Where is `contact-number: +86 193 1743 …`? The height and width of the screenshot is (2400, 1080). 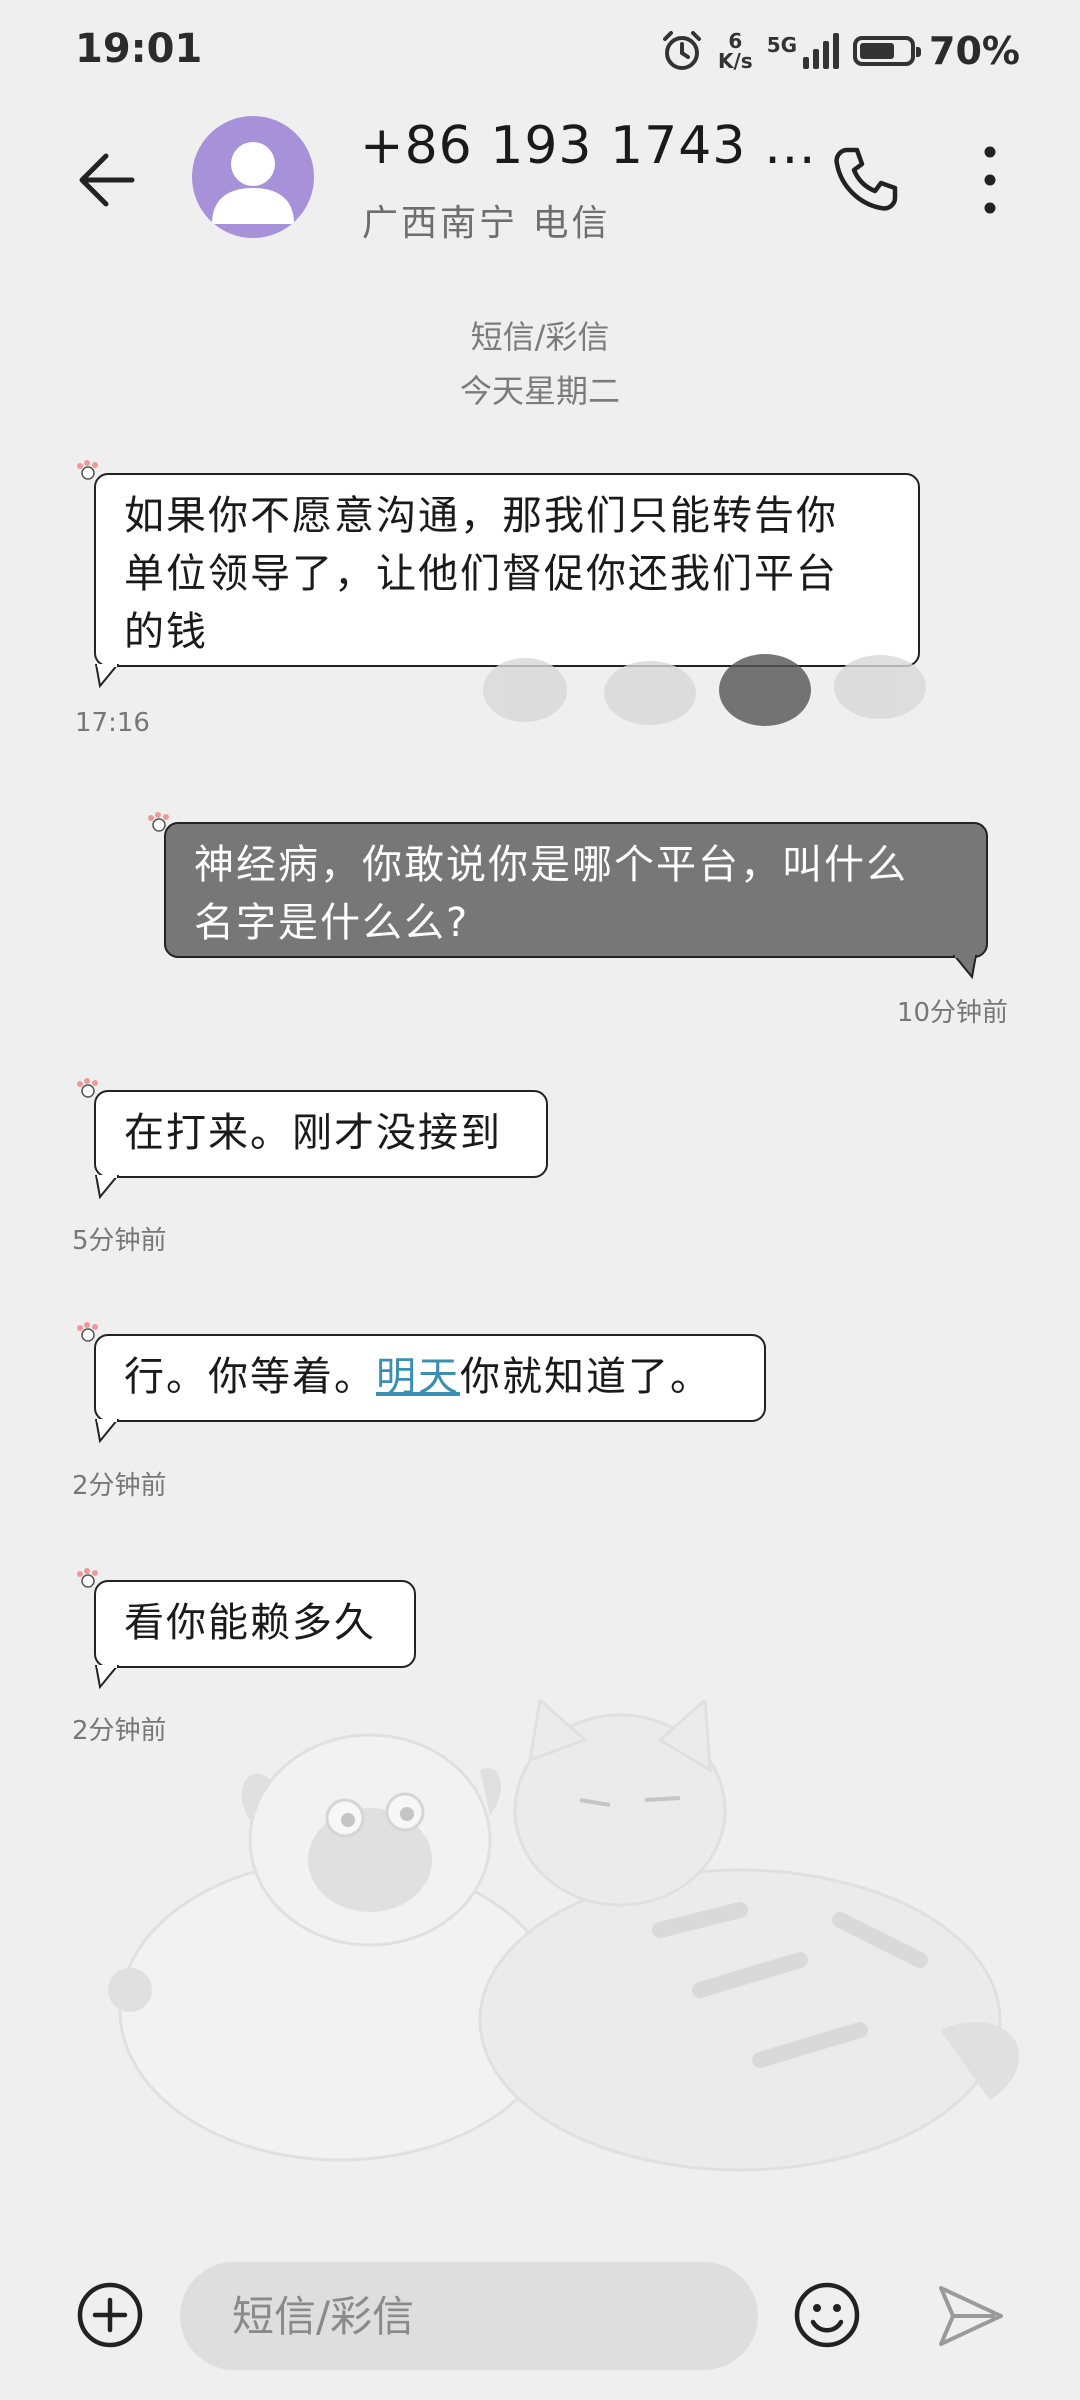 contact-number: +86 193 1743 … is located at coordinates (588, 146).